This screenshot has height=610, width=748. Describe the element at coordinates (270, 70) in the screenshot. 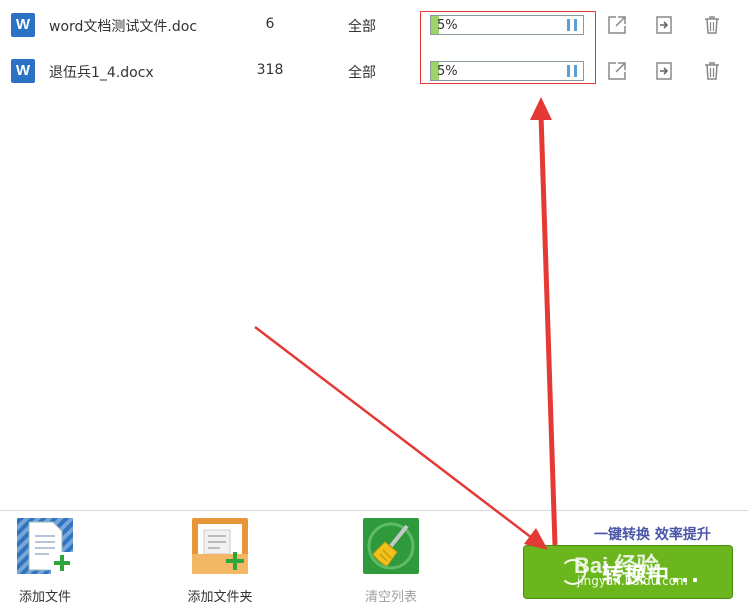

I see `page-count: 318` at that location.